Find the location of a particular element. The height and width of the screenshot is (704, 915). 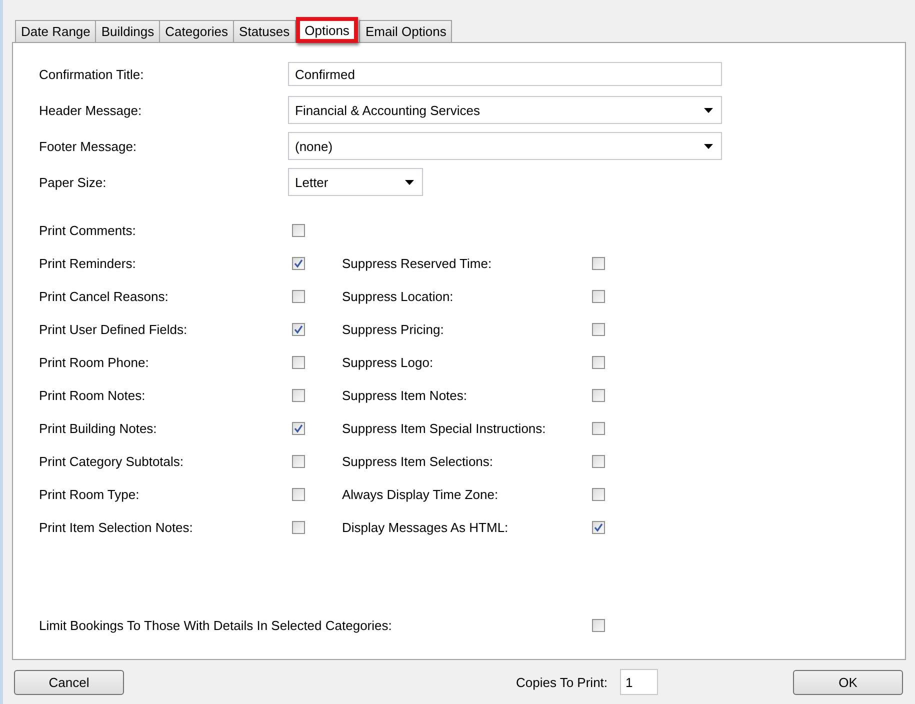

tab: Statuses is located at coordinates (264, 31).